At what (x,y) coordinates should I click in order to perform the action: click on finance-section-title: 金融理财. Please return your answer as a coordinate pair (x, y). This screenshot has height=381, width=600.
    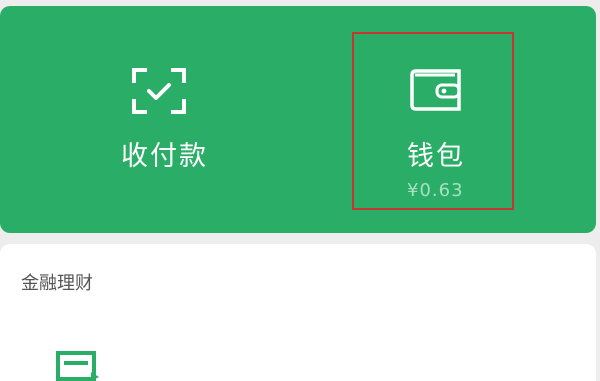
    Looking at the image, I should click on (57, 283).